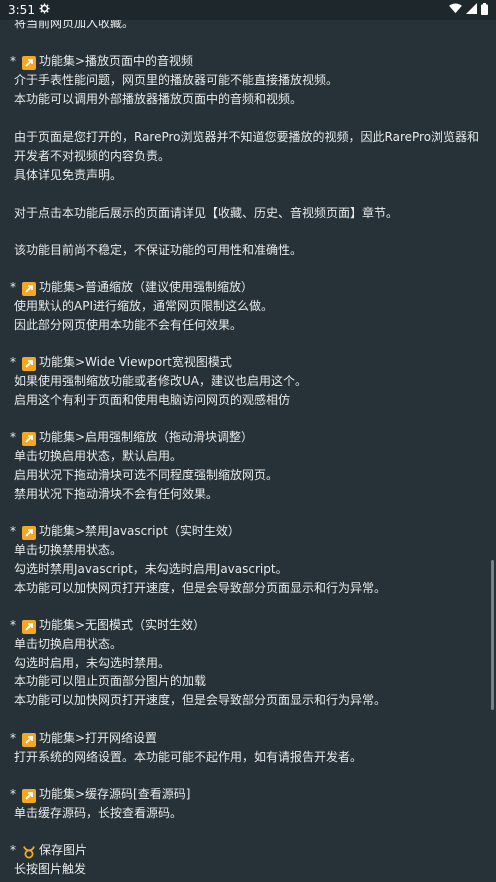 The image size is (496, 882). What do you see at coordinates (50, 869) in the screenshot?
I see `body-text: 长按图片触发` at bounding box center [50, 869].